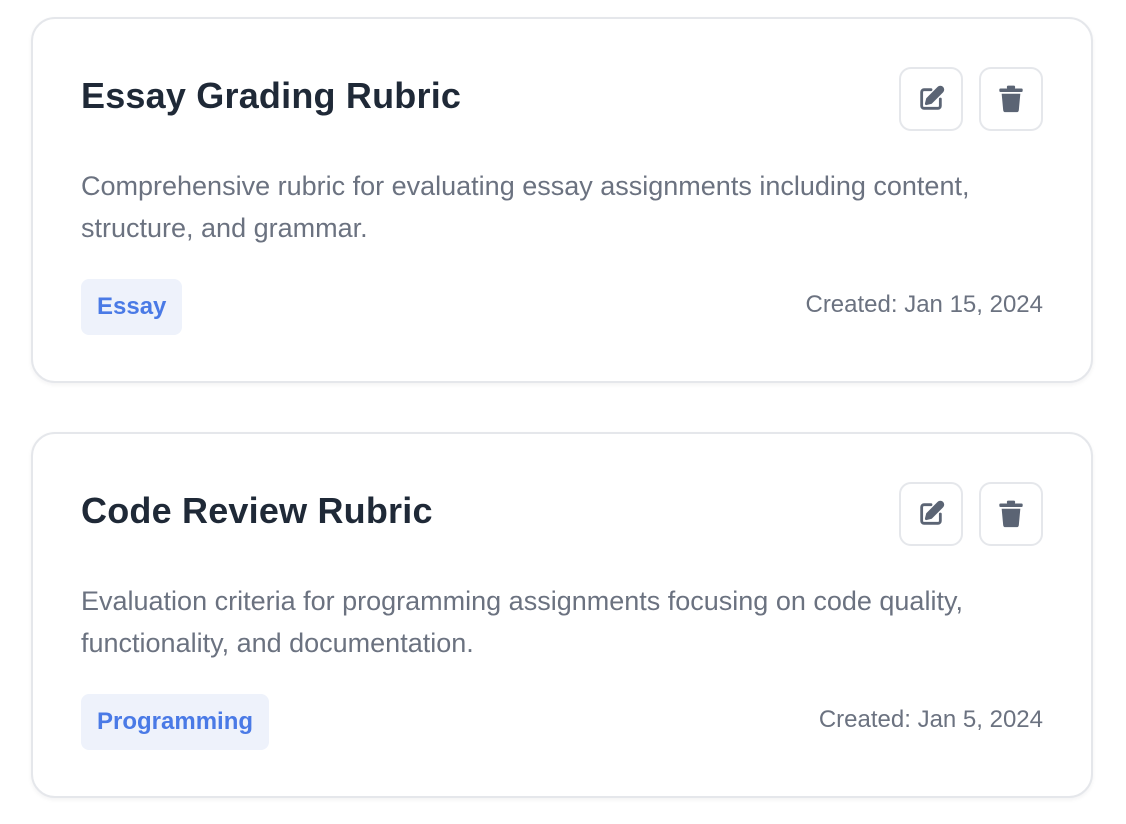  I want to click on created-date: Created: Jan 15, 2024, so click(924, 304).